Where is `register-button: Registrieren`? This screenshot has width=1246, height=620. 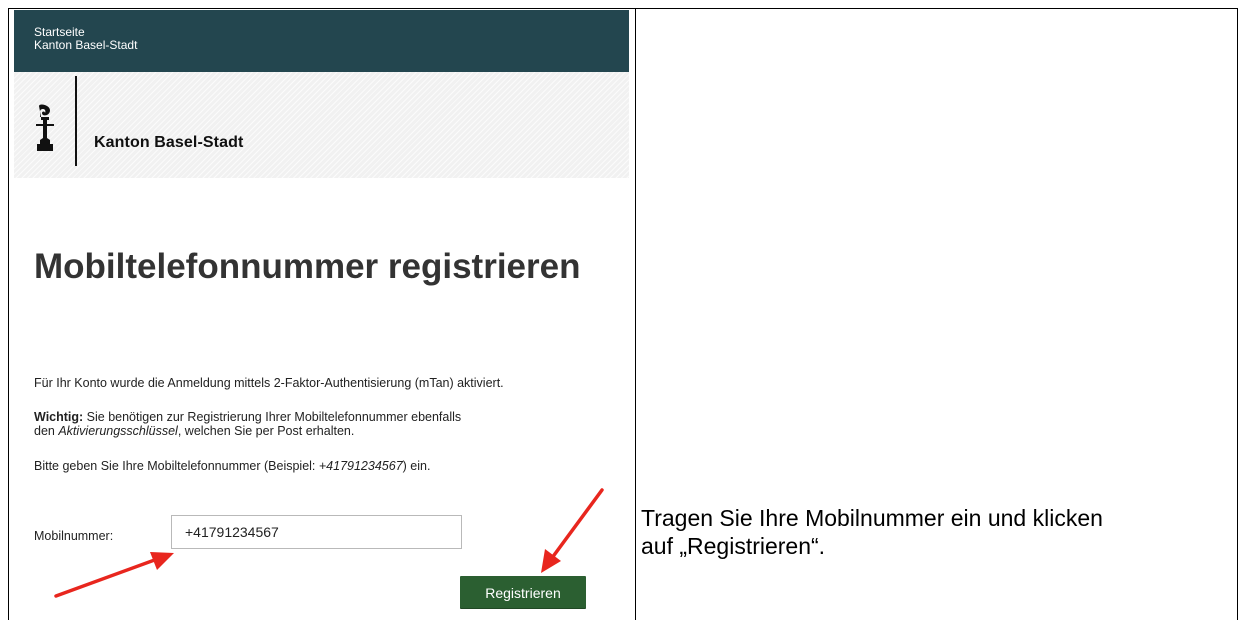
register-button: Registrieren is located at coordinates (523, 592).